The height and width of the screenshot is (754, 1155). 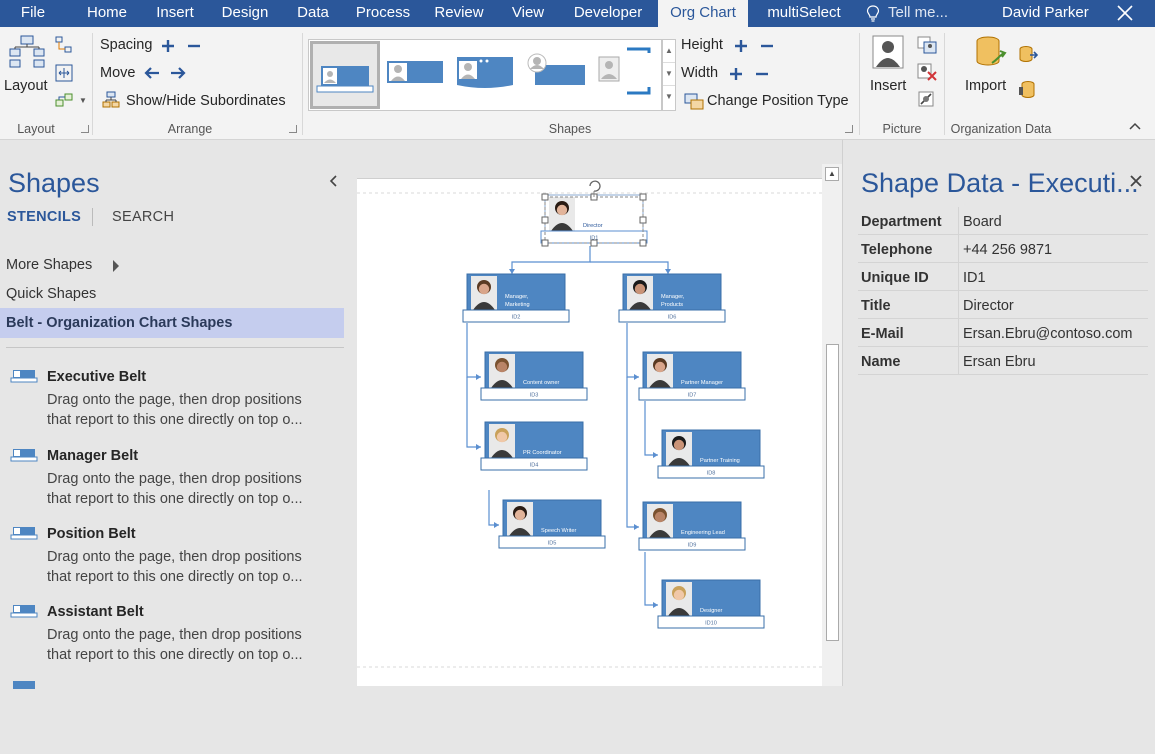 What do you see at coordinates (111, 100) in the screenshot?
I see `show-hide-icon` at bounding box center [111, 100].